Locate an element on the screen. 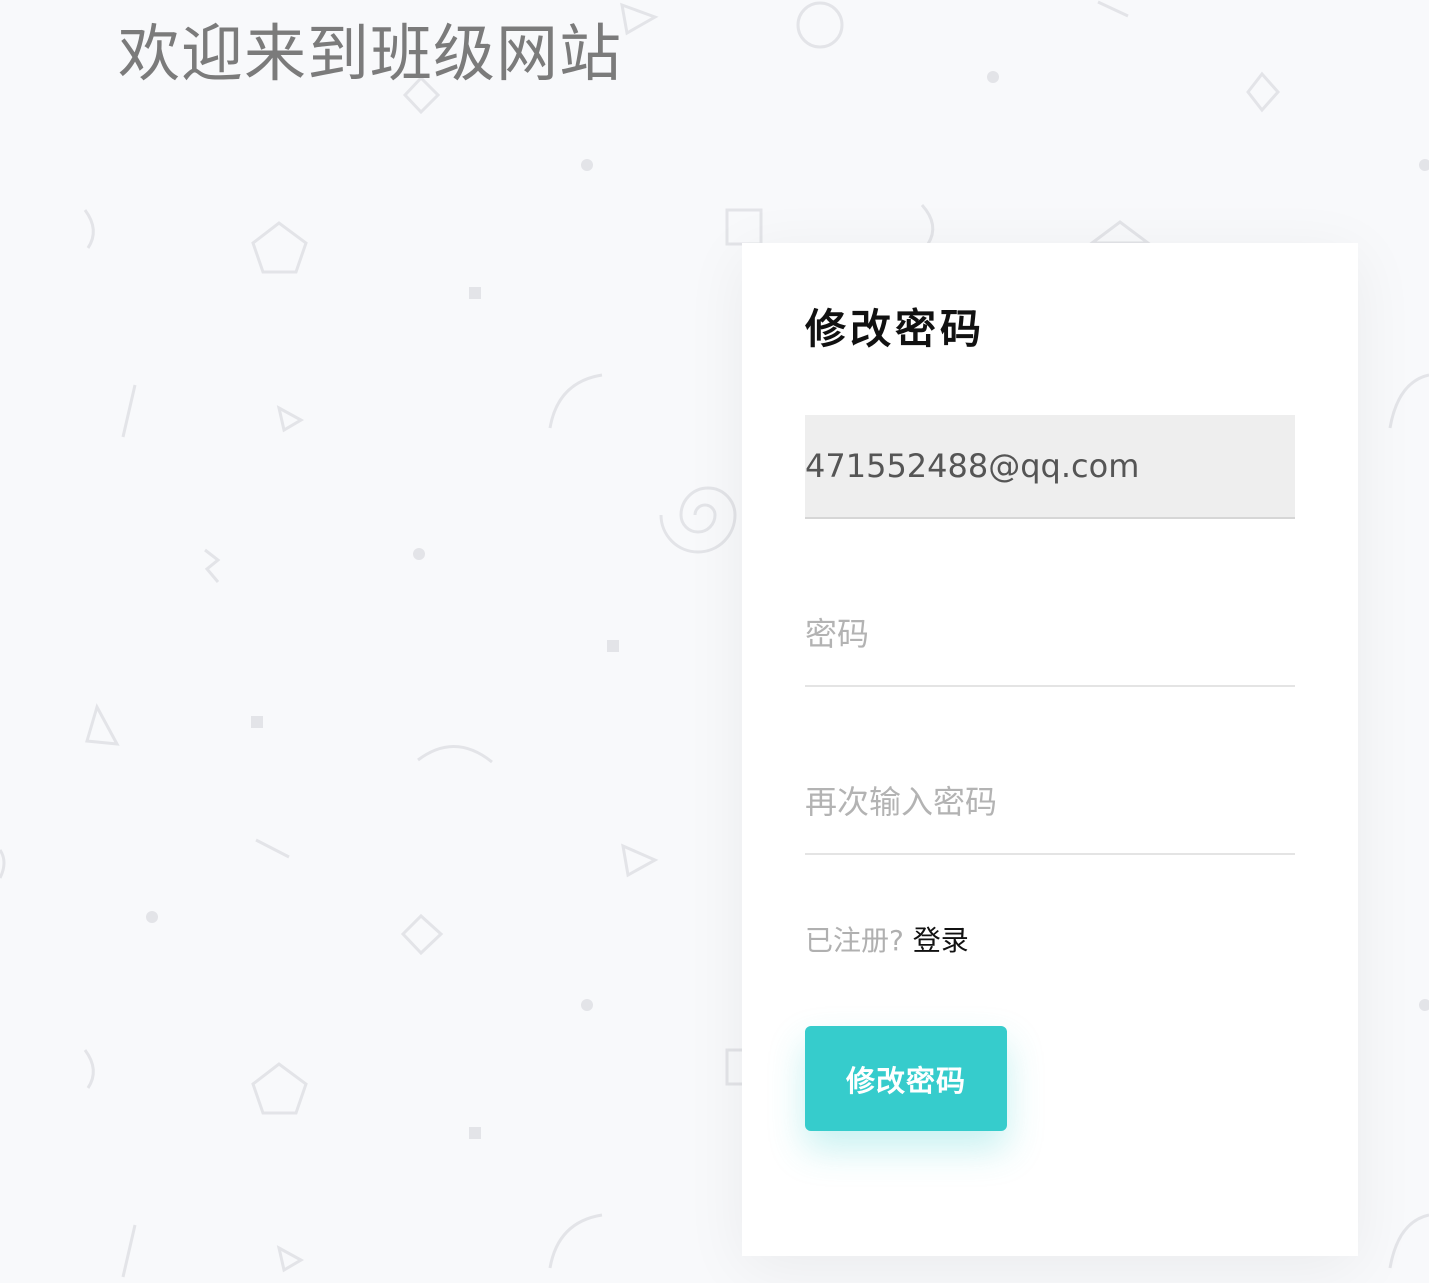  confirm-password-input is located at coordinates (1050, 802).